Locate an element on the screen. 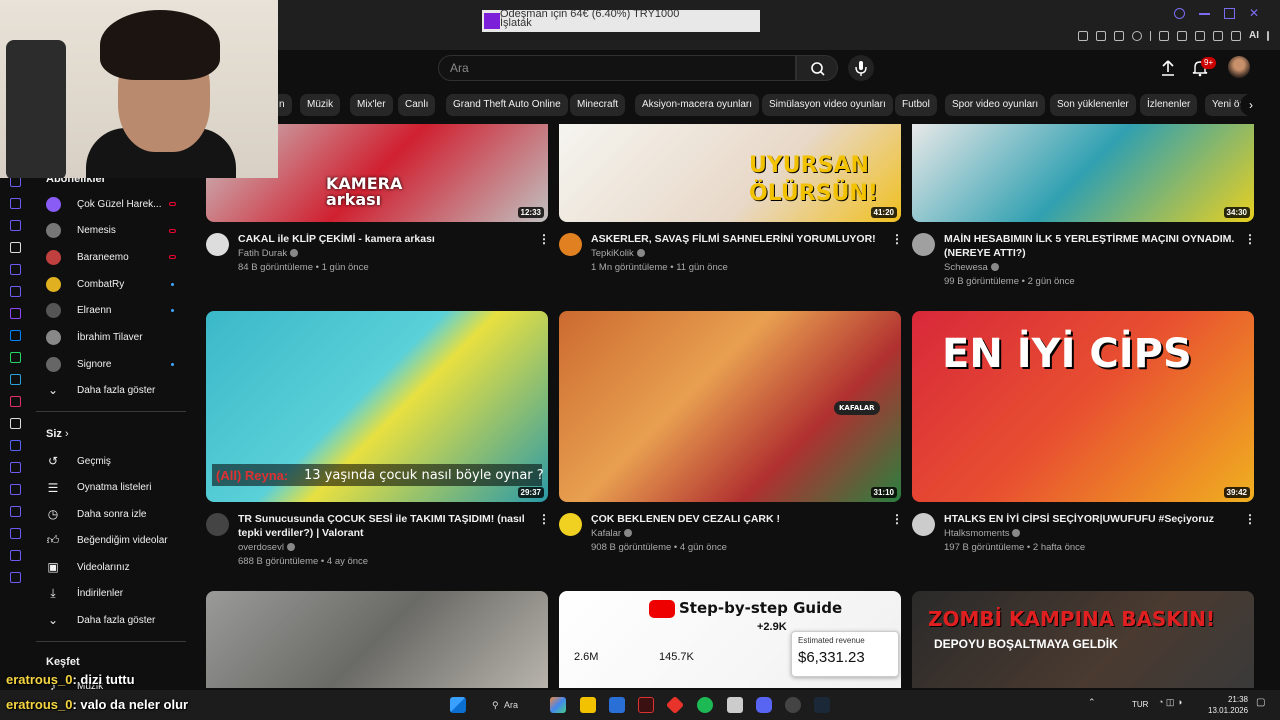 The width and height of the screenshot is (1280, 720). notification-center-icon: ▢ is located at coordinates (1262, 705).